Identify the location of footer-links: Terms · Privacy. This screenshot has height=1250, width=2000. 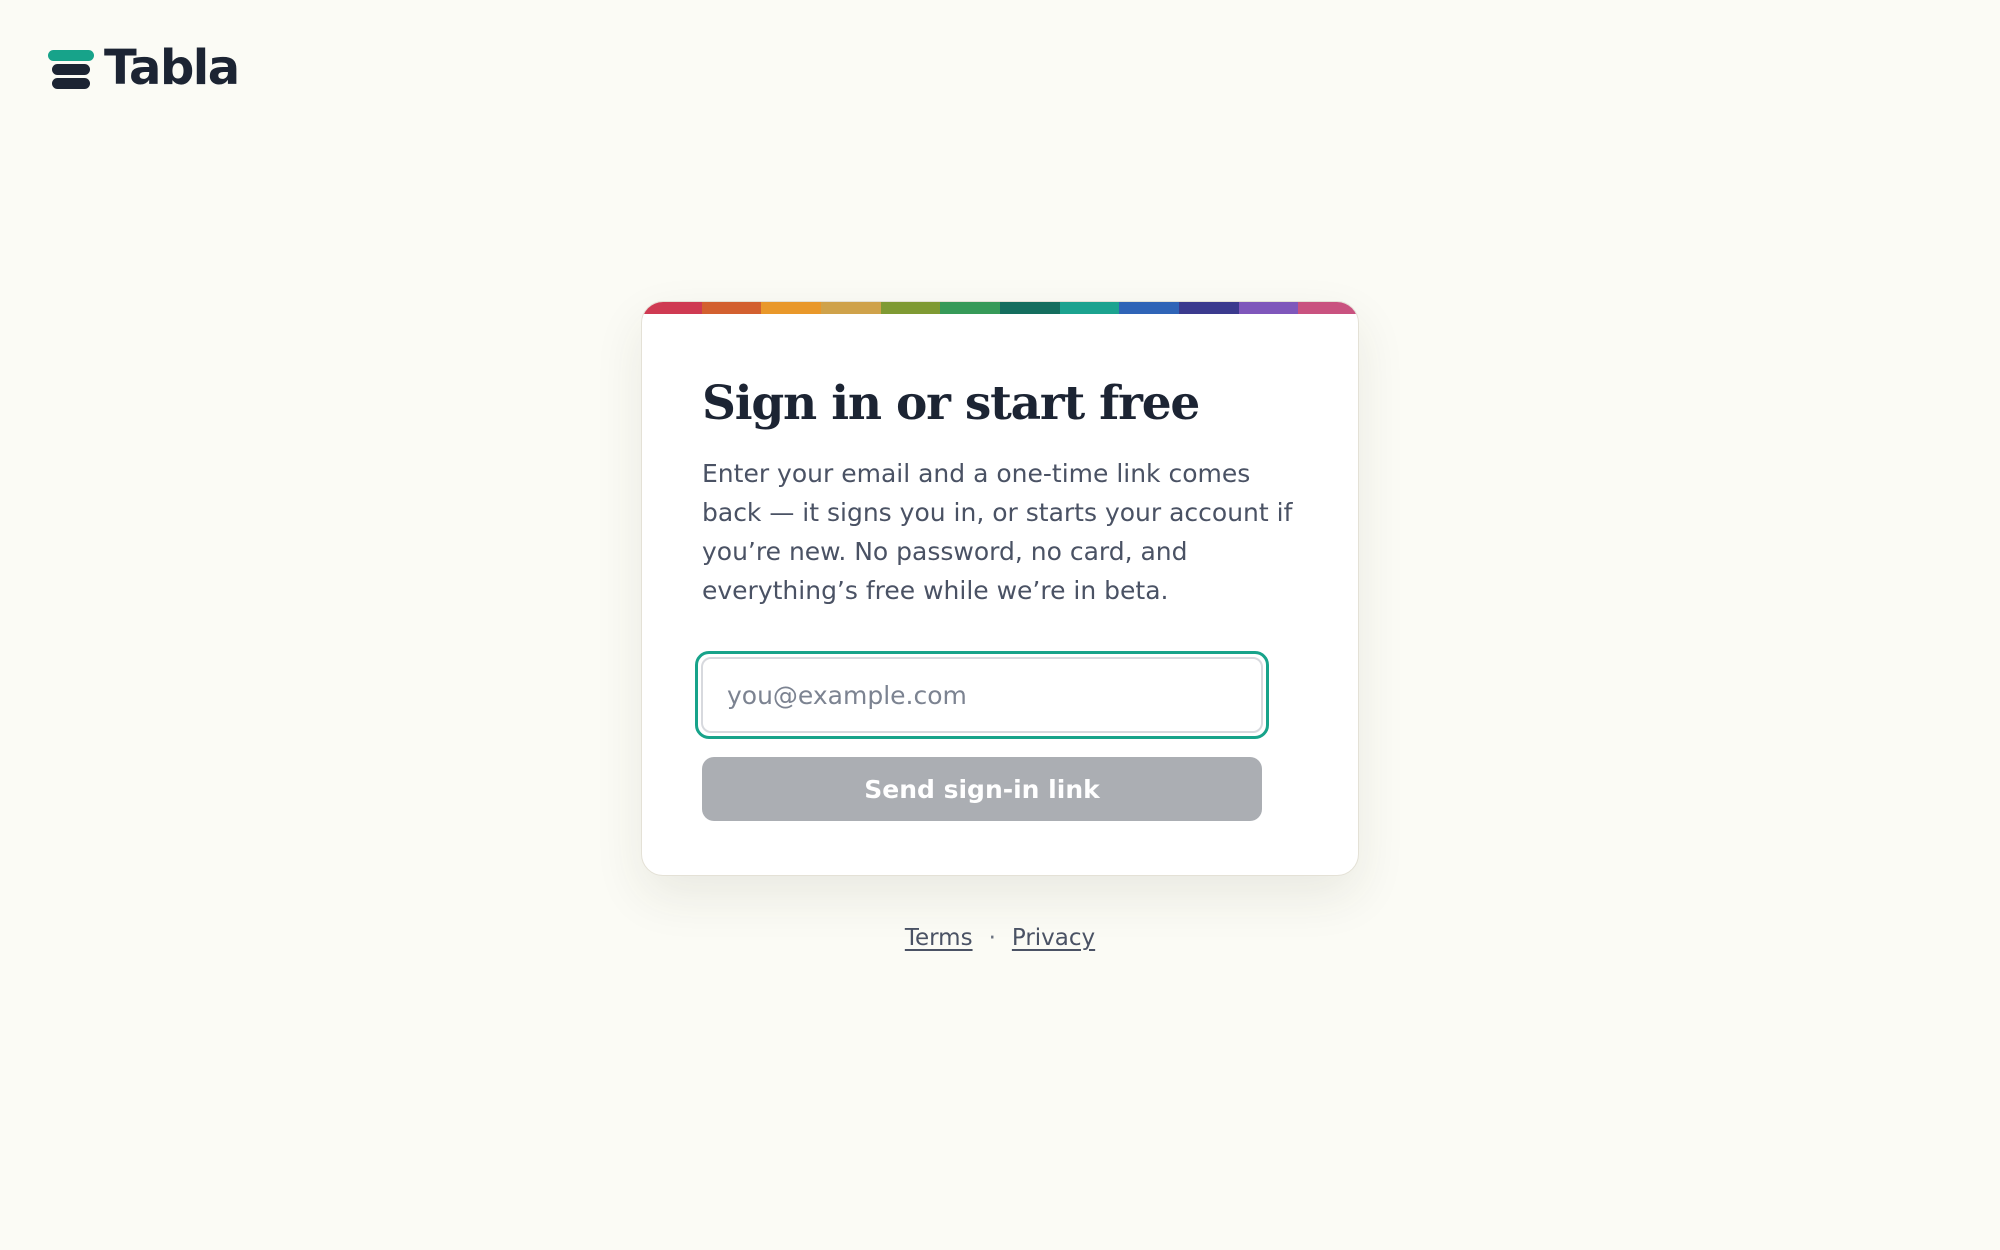
(1000, 938).